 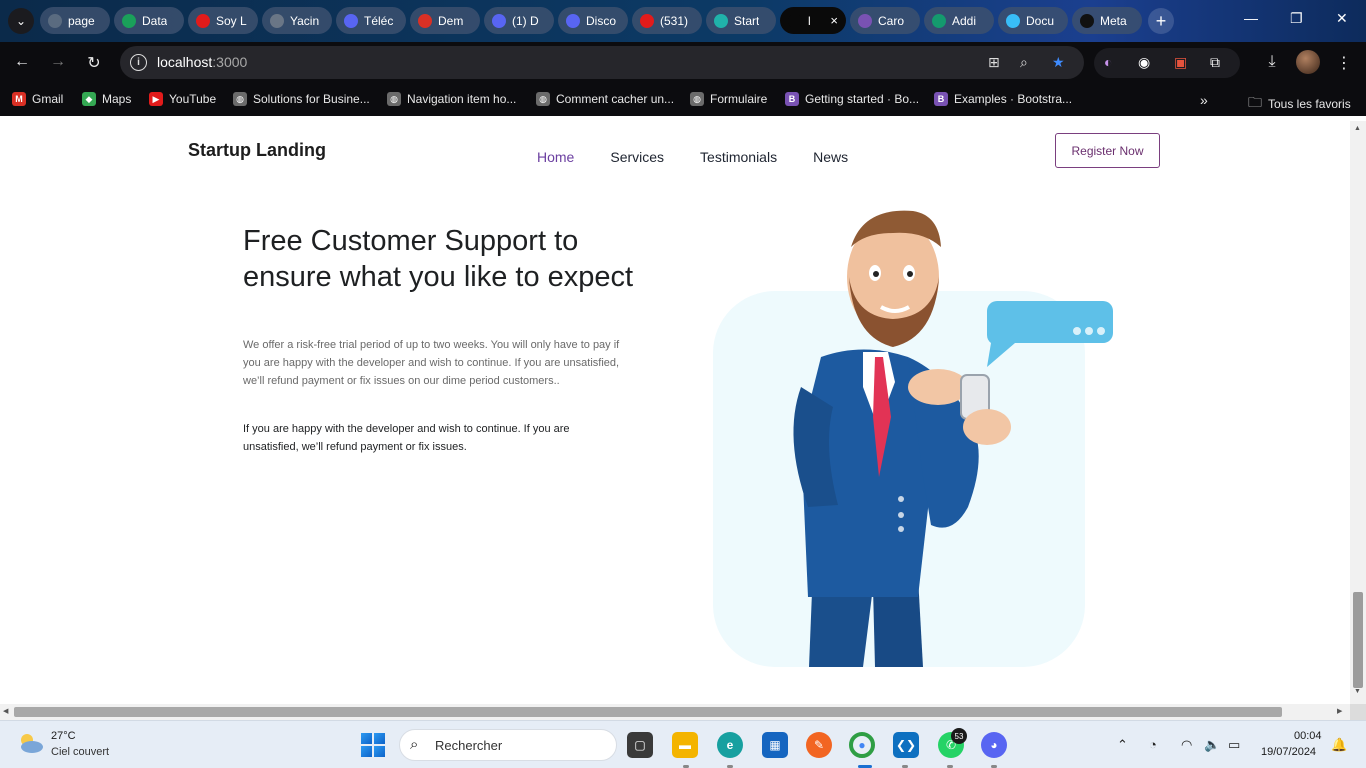 I want to click on browser-tab: (1) D, so click(x=519, y=20).